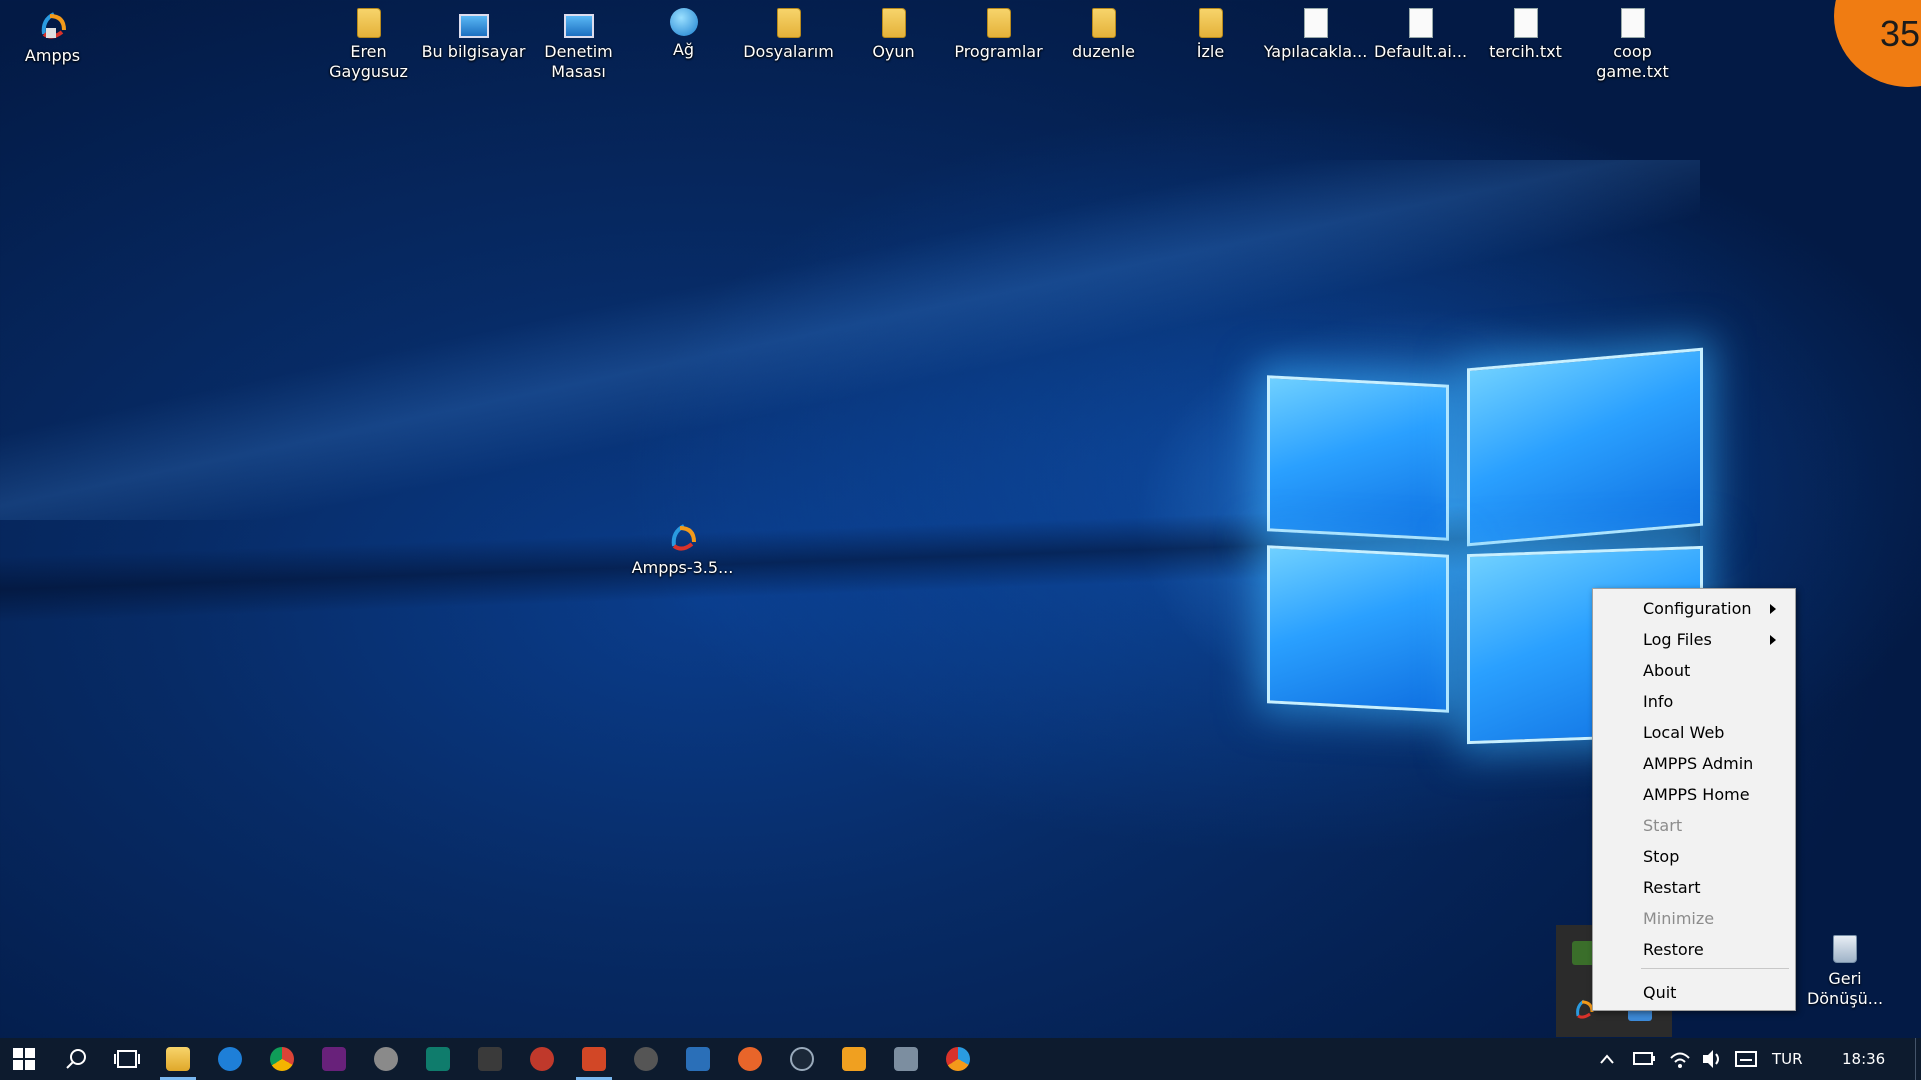  What do you see at coordinates (1694, 671) in the screenshot?
I see `menu-item-about: About` at bounding box center [1694, 671].